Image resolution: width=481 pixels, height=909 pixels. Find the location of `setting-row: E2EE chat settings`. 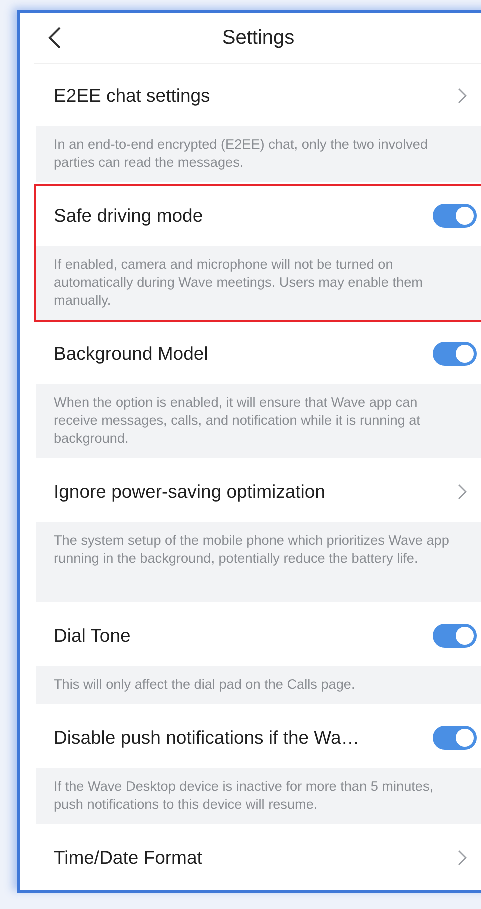

setting-row: E2EE chat settings is located at coordinates (258, 96).